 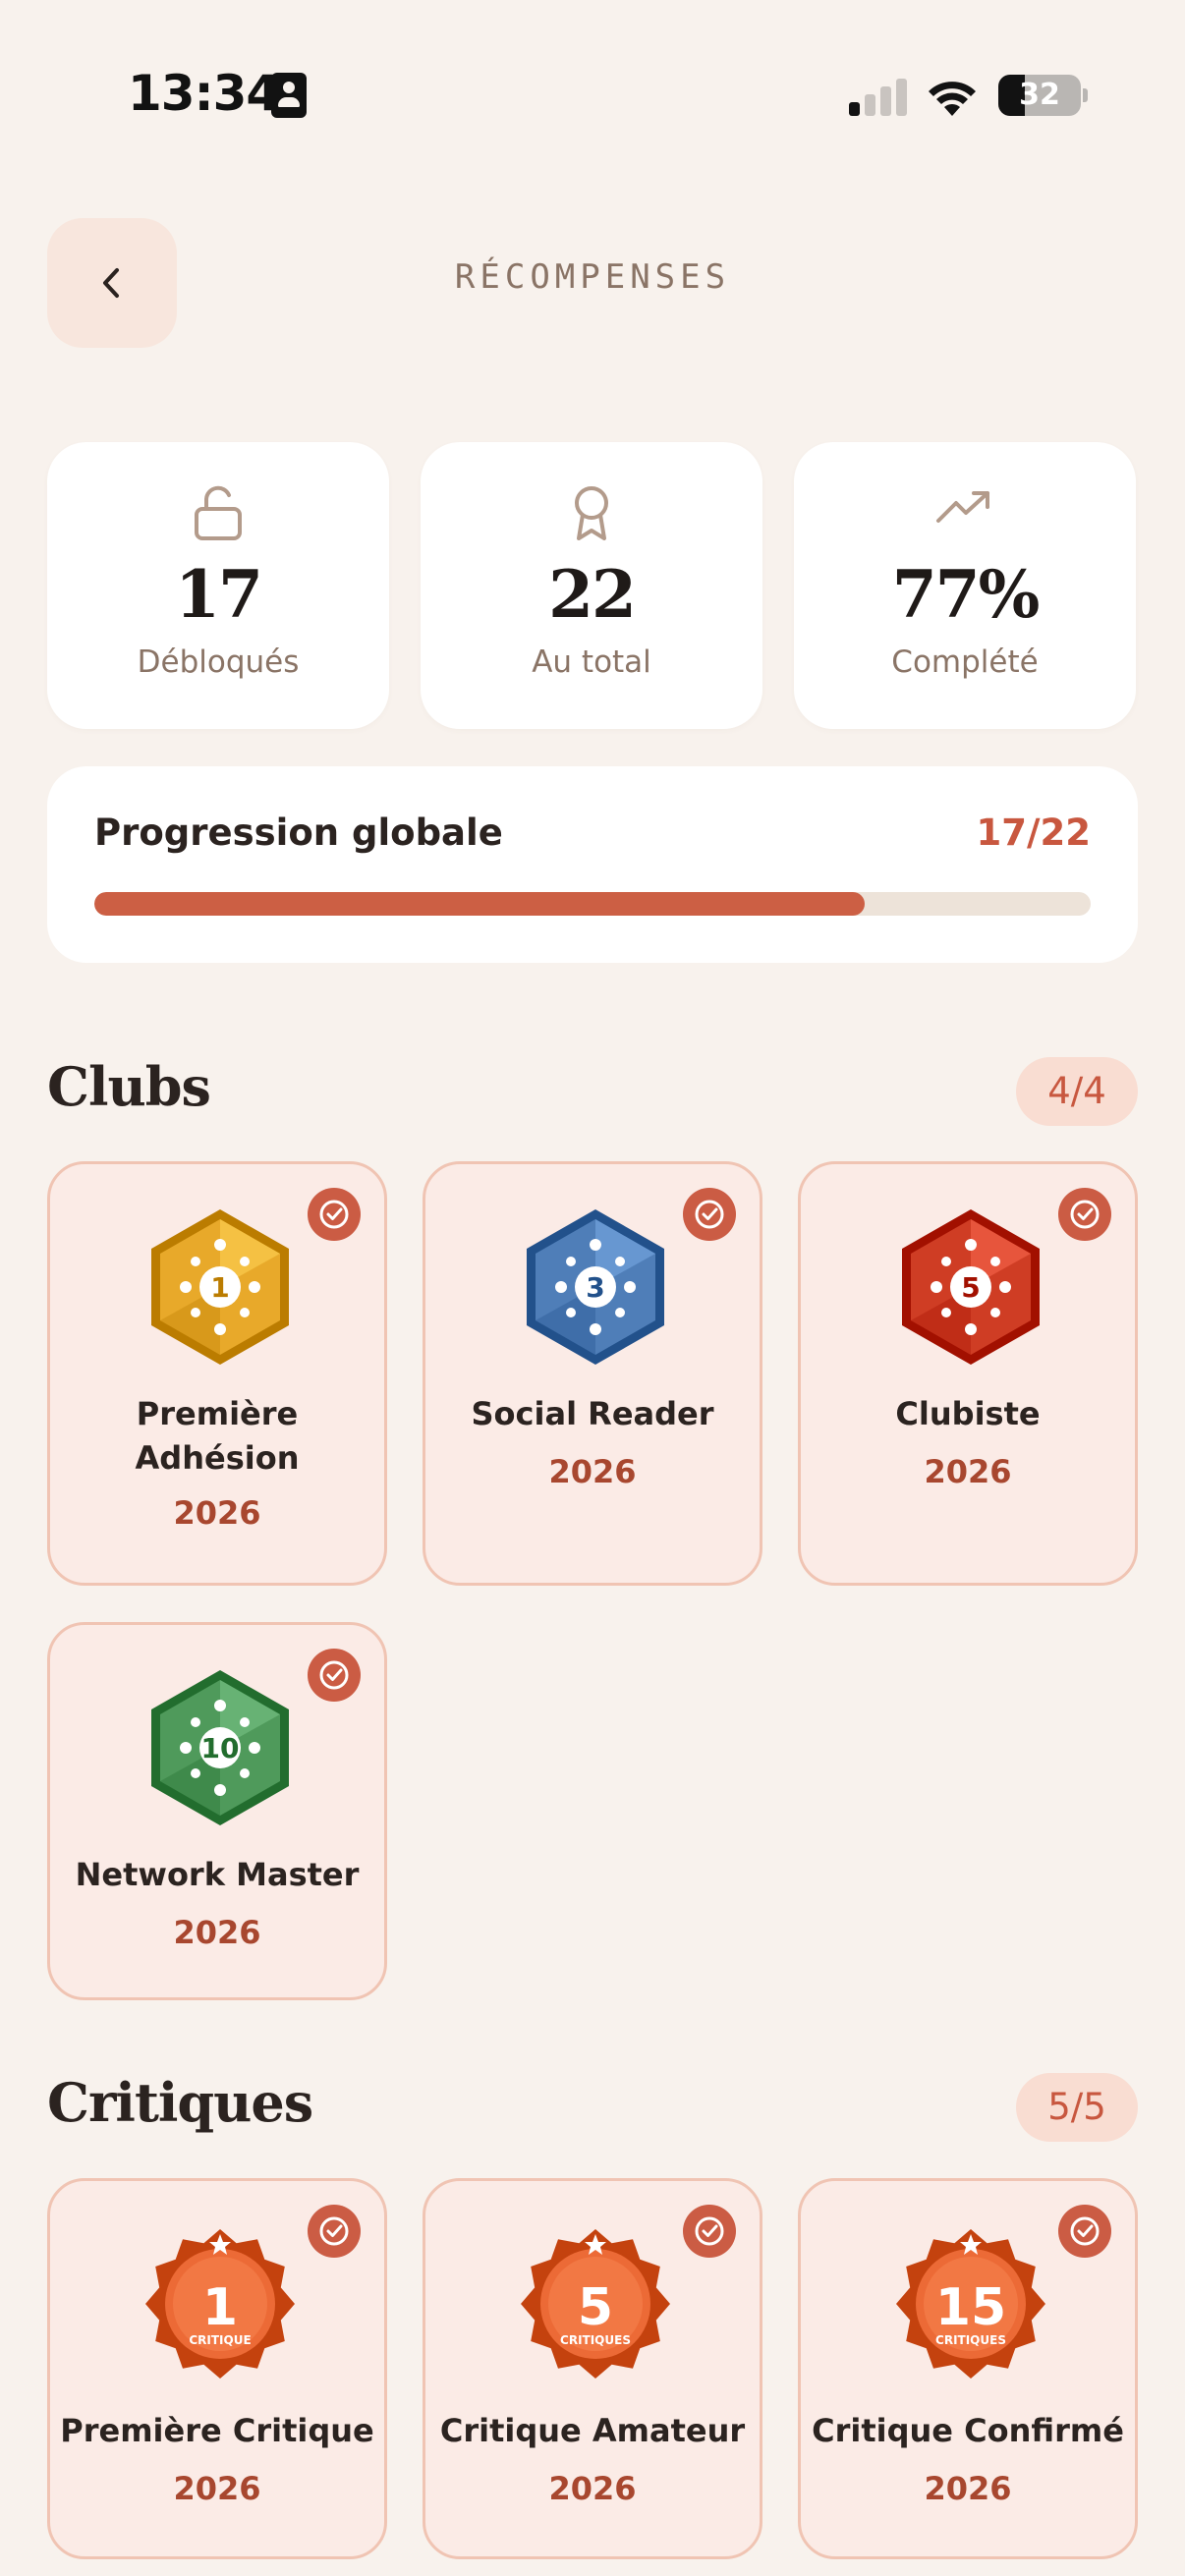 What do you see at coordinates (968, 1413) in the screenshot?
I see `award-name: Clubiste` at bounding box center [968, 1413].